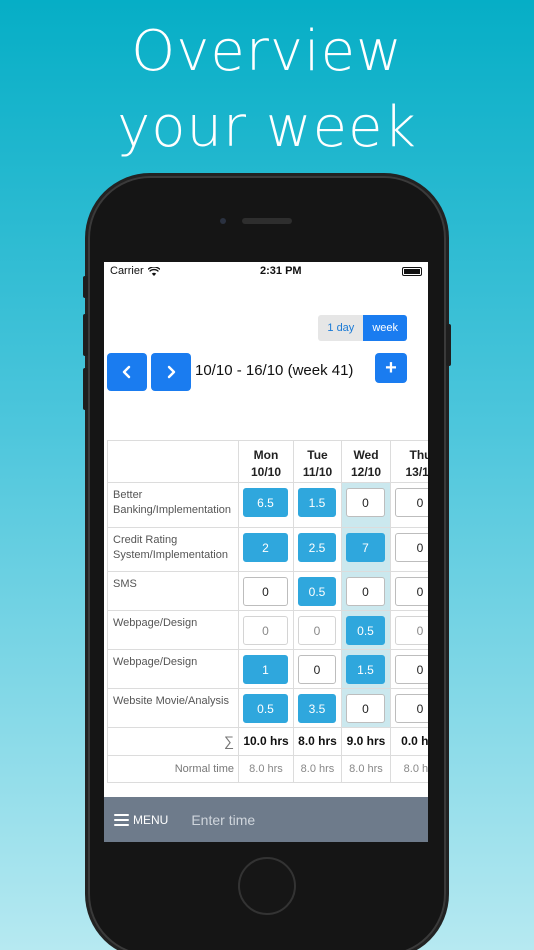  Describe the element at coordinates (121, 819) in the screenshot. I see `hamburger-icon` at that location.